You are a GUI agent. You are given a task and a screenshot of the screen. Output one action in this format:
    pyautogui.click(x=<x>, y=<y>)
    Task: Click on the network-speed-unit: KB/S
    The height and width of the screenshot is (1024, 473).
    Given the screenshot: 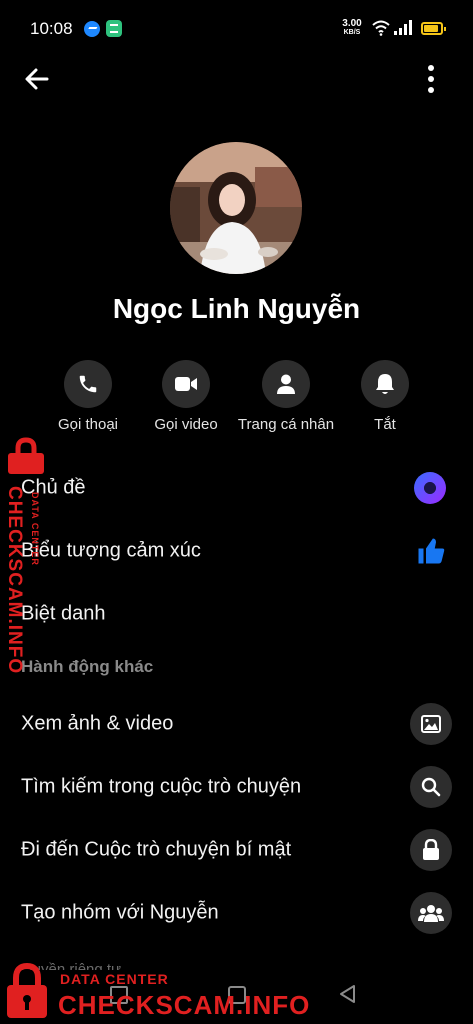 What is the action you would take?
    pyautogui.click(x=352, y=32)
    